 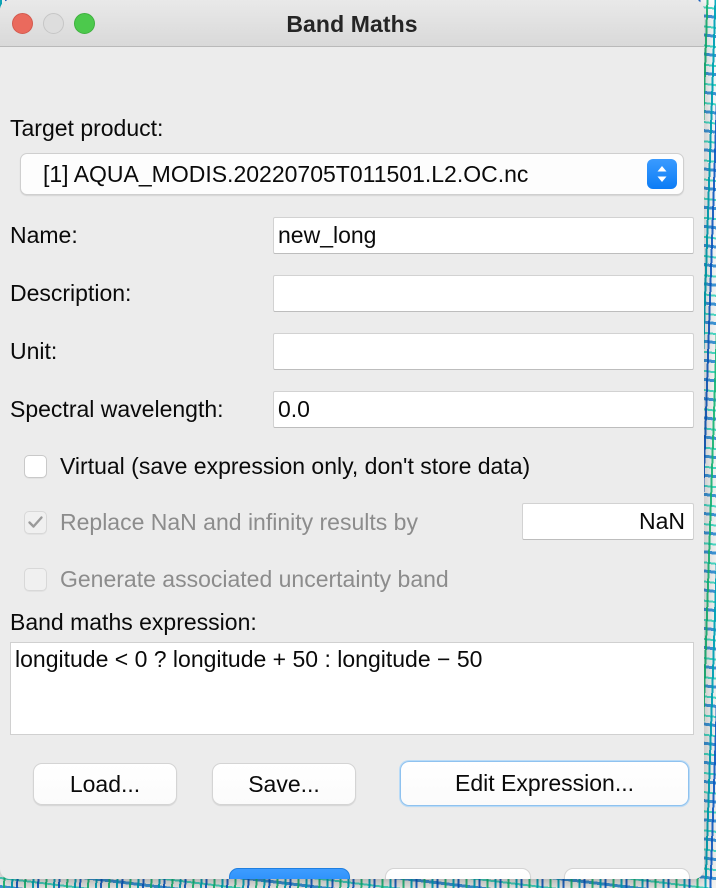 I want to click on expression-label: Band maths expression:, so click(x=133, y=622).